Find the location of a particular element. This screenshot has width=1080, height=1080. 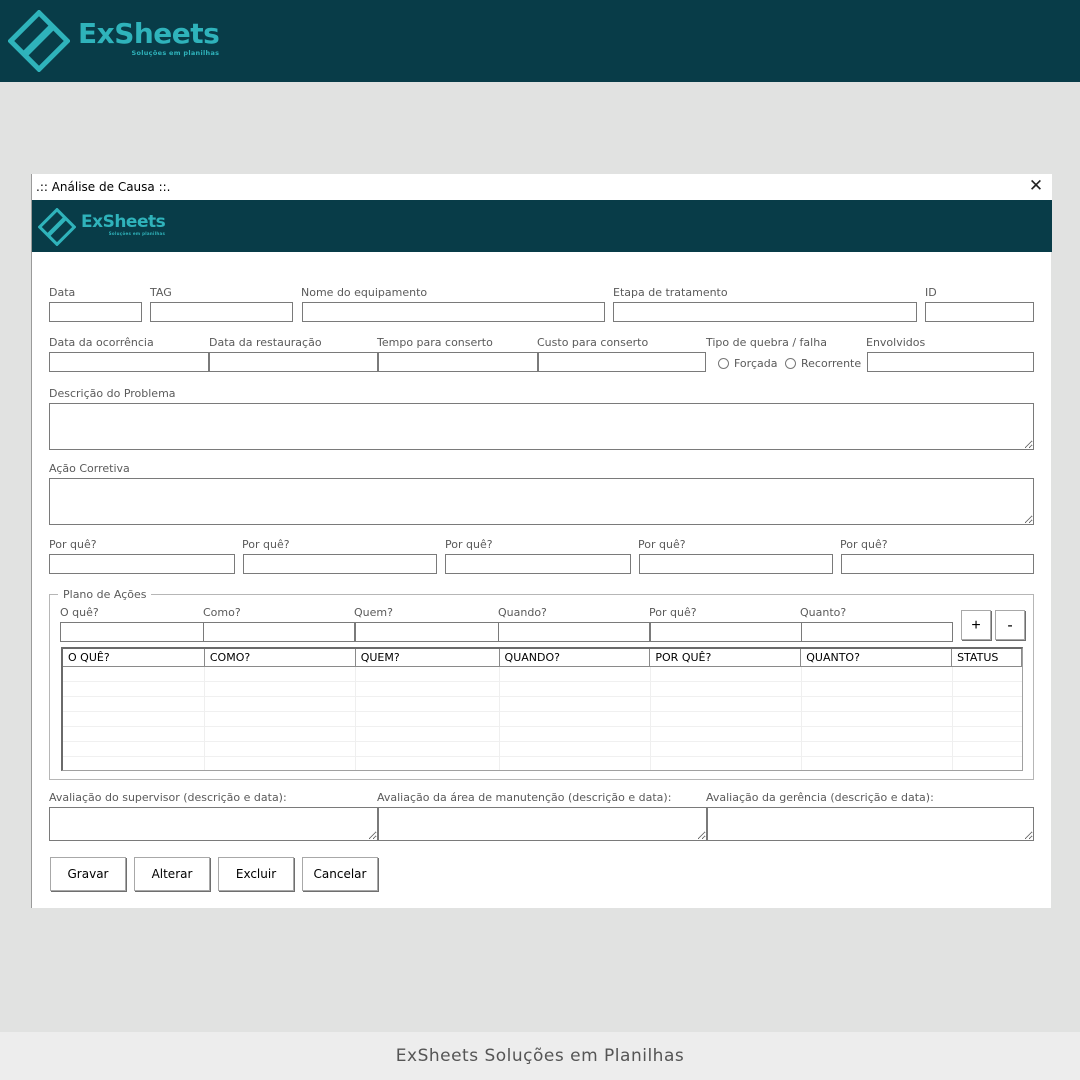

o-que-field is located at coordinates (132, 632).